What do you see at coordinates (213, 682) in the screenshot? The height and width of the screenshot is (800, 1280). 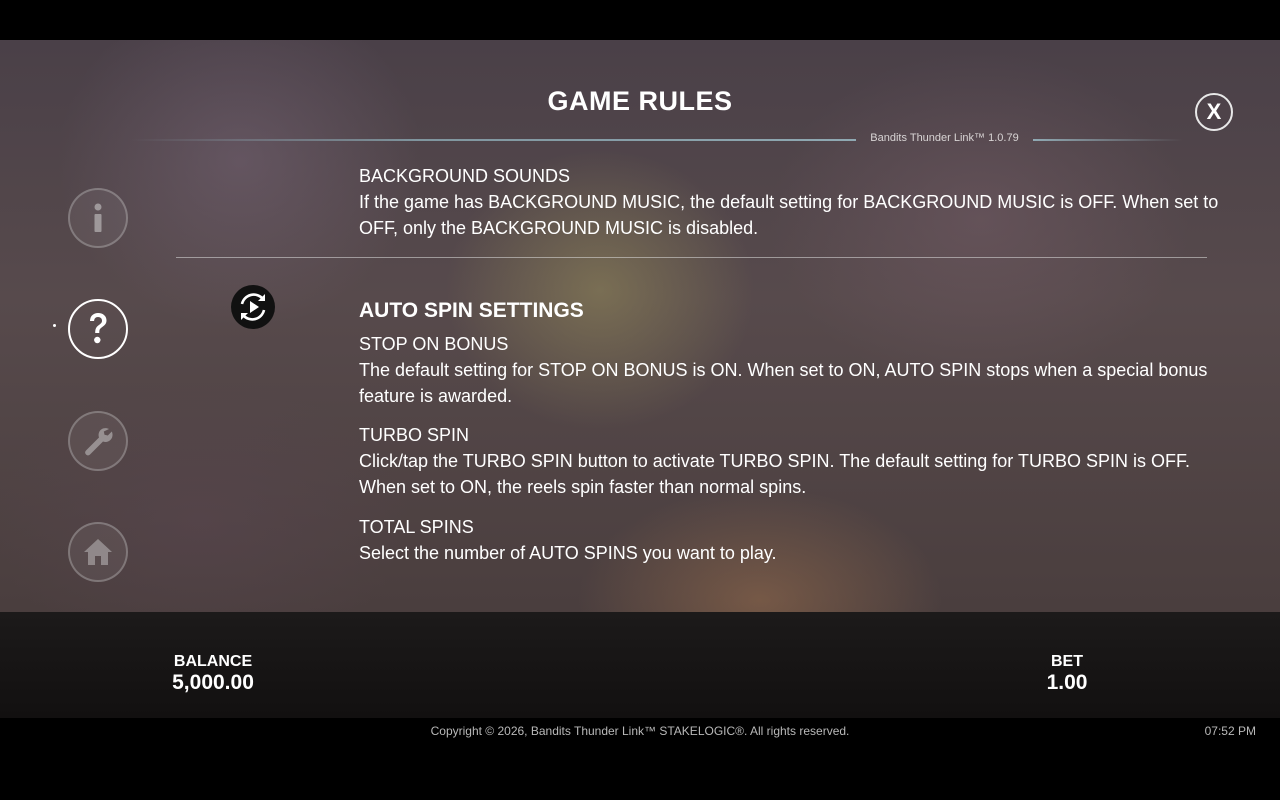 I see `balance-value: 5,000.00` at bounding box center [213, 682].